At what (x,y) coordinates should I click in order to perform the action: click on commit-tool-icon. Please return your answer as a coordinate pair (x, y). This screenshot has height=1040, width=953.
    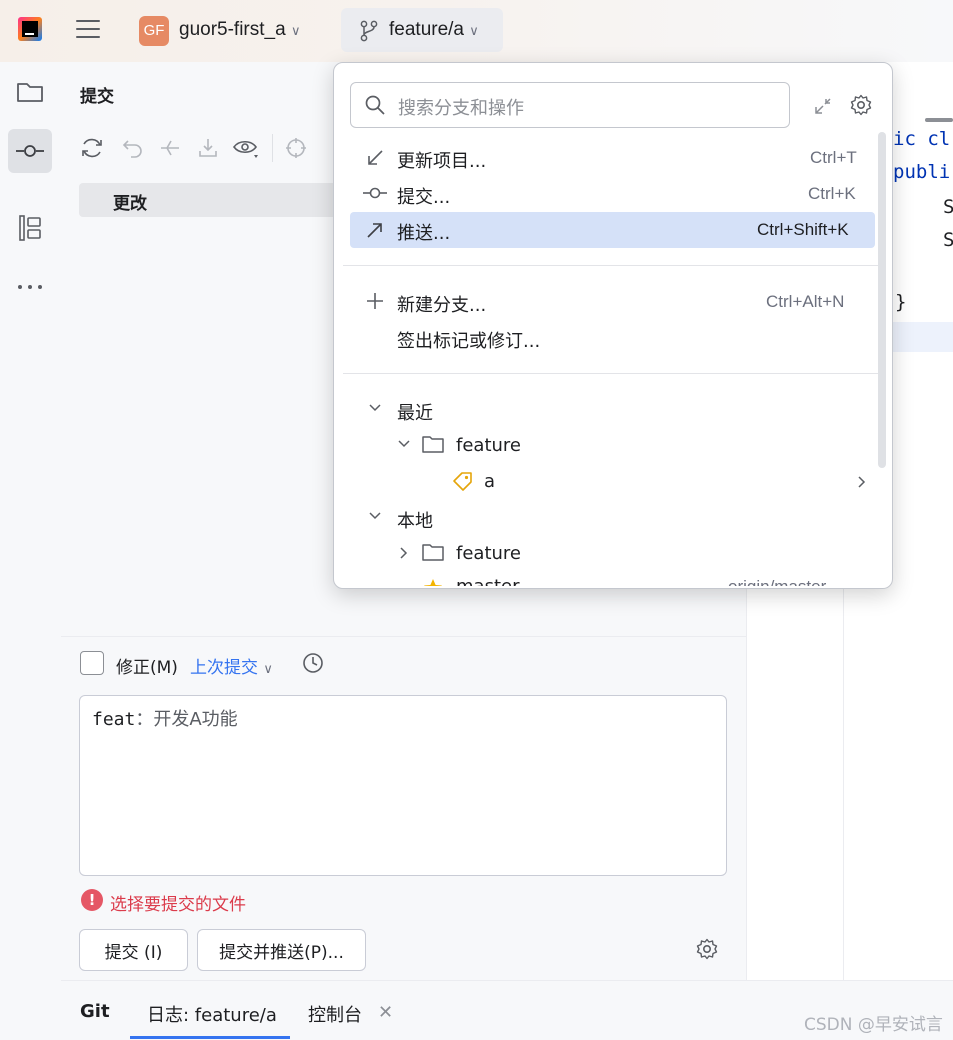
    Looking at the image, I should click on (30, 151).